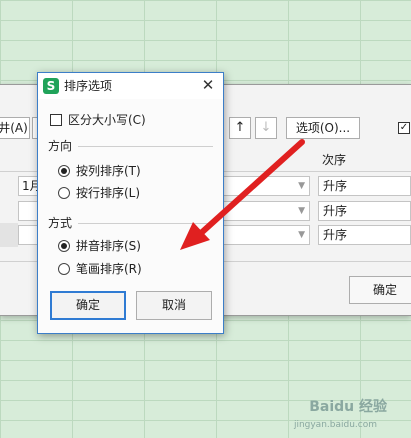 The image size is (411, 438). I want to click on watermark-brand: Baidu 经验, so click(348, 407).